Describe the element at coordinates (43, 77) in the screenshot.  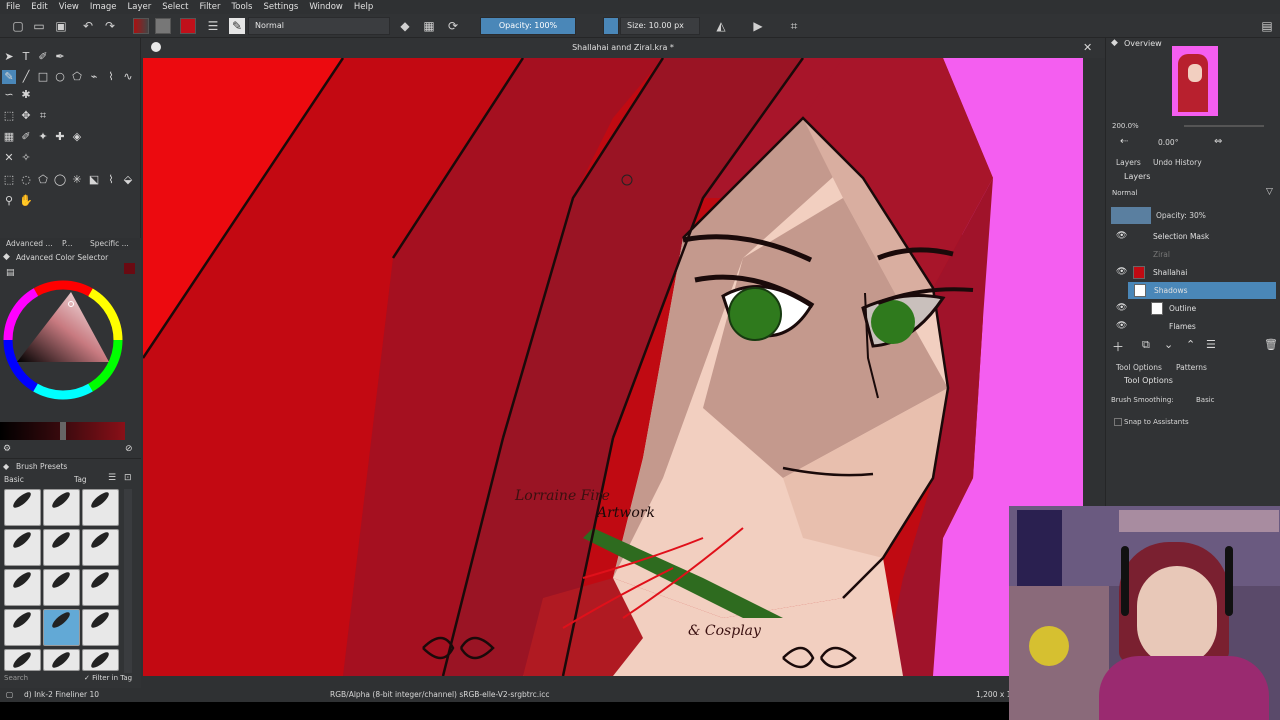
I see `rectangle-tool-icon: □` at that location.